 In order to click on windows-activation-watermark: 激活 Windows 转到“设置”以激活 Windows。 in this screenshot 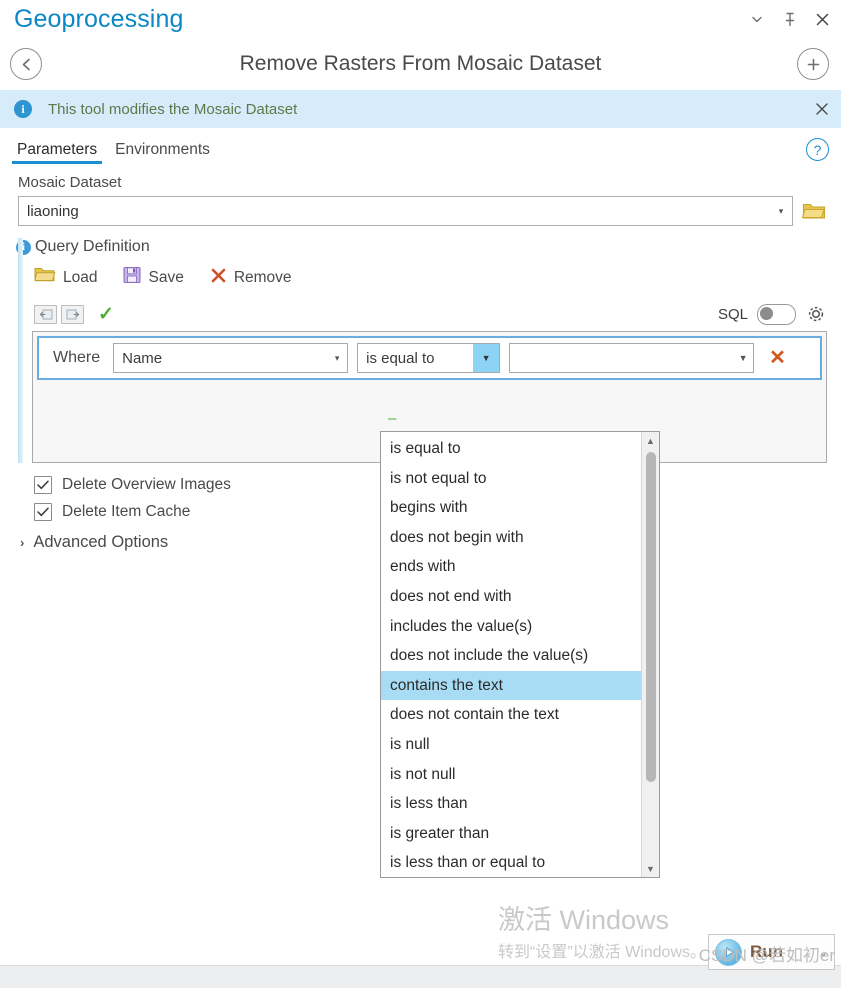, I will do `click(602, 933)`.